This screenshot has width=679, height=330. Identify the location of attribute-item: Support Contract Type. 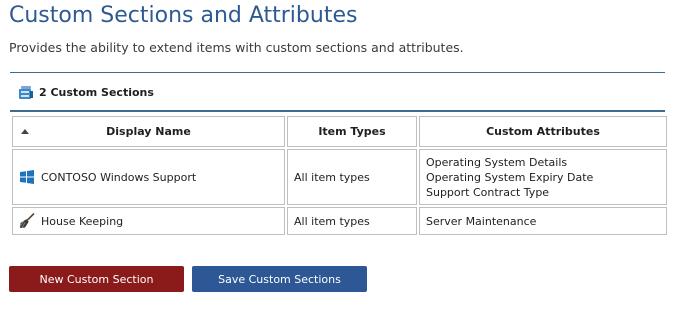
(488, 192).